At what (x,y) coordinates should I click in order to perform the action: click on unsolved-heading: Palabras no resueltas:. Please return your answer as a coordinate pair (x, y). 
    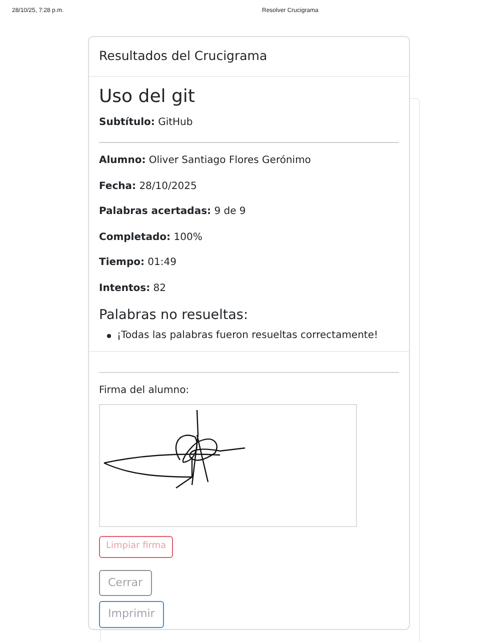
    Looking at the image, I should click on (174, 315).